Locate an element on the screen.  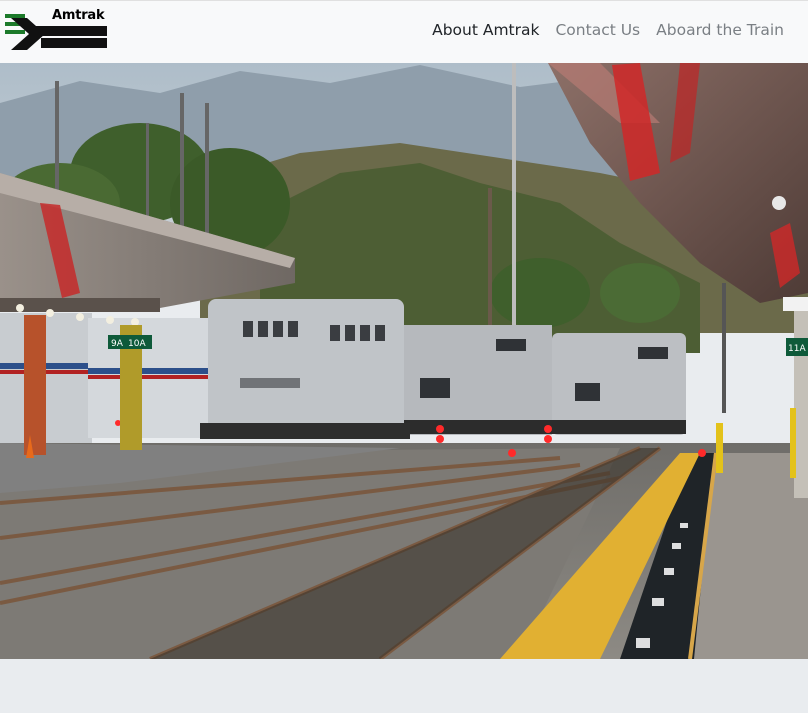
nav-aboard-the-train: Aboard the Train is located at coordinates (720, 30).